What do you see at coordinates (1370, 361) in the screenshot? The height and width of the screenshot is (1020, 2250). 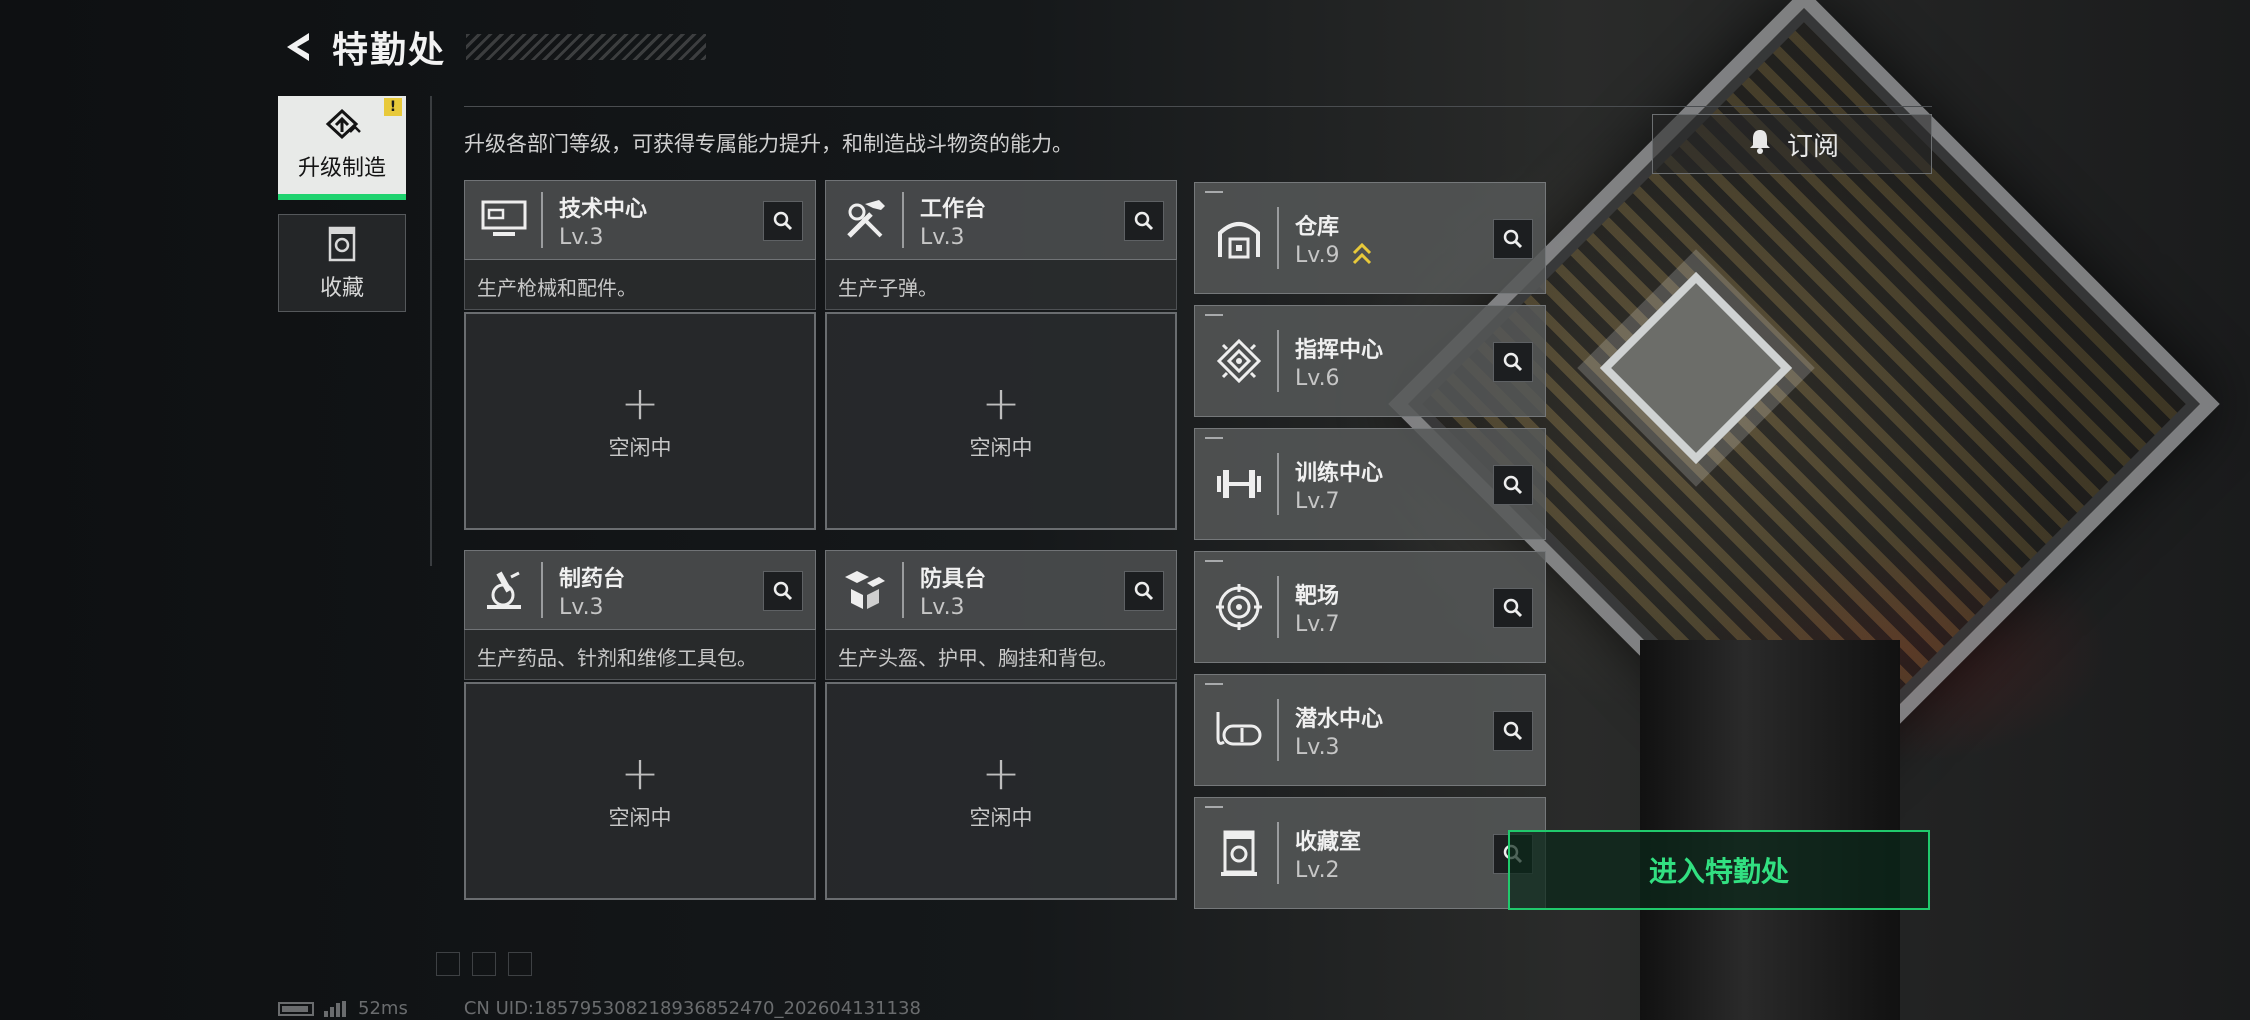 I see `facility-command-center: 指挥中心 Lv.6` at bounding box center [1370, 361].